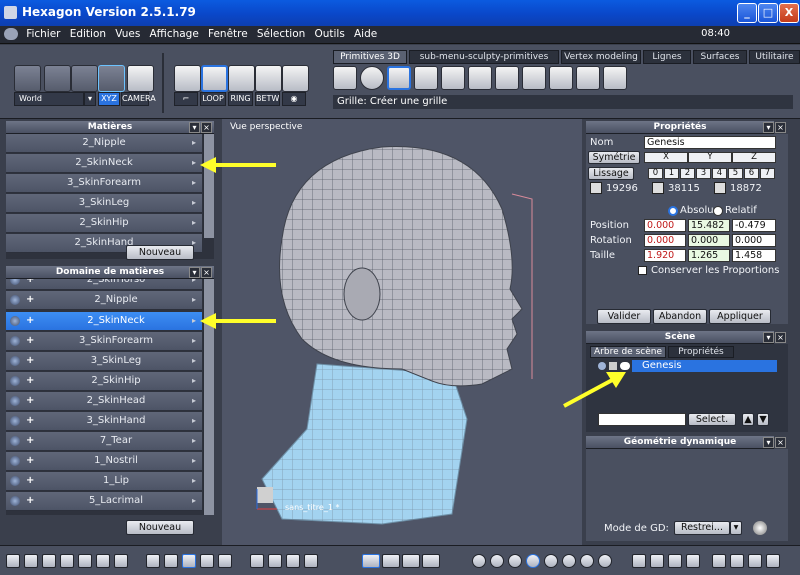 This screenshot has height=575, width=800. What do you see at coordinates (426, 78) in the screenshot?
I see `grid-primitive-icon` at bounding box center [426, 78].